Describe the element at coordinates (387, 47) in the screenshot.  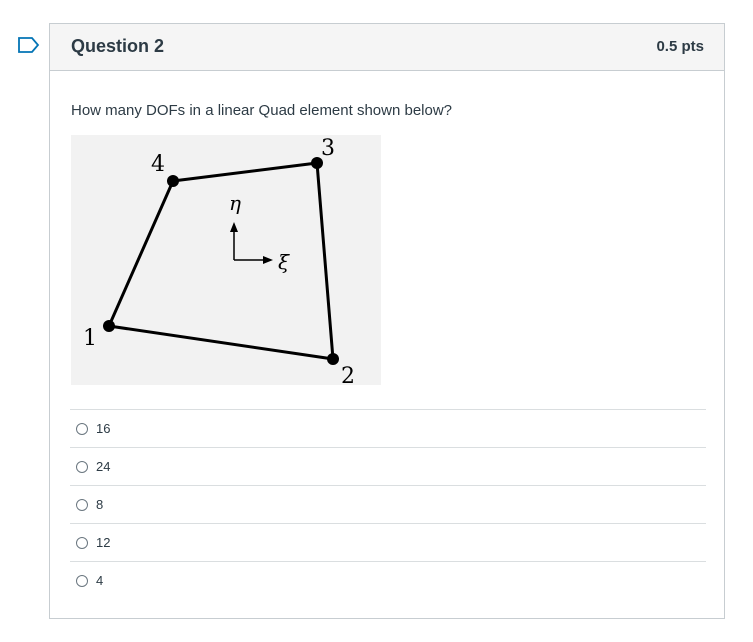
I see `question-header: Question 2 0.5 pts` at that location.